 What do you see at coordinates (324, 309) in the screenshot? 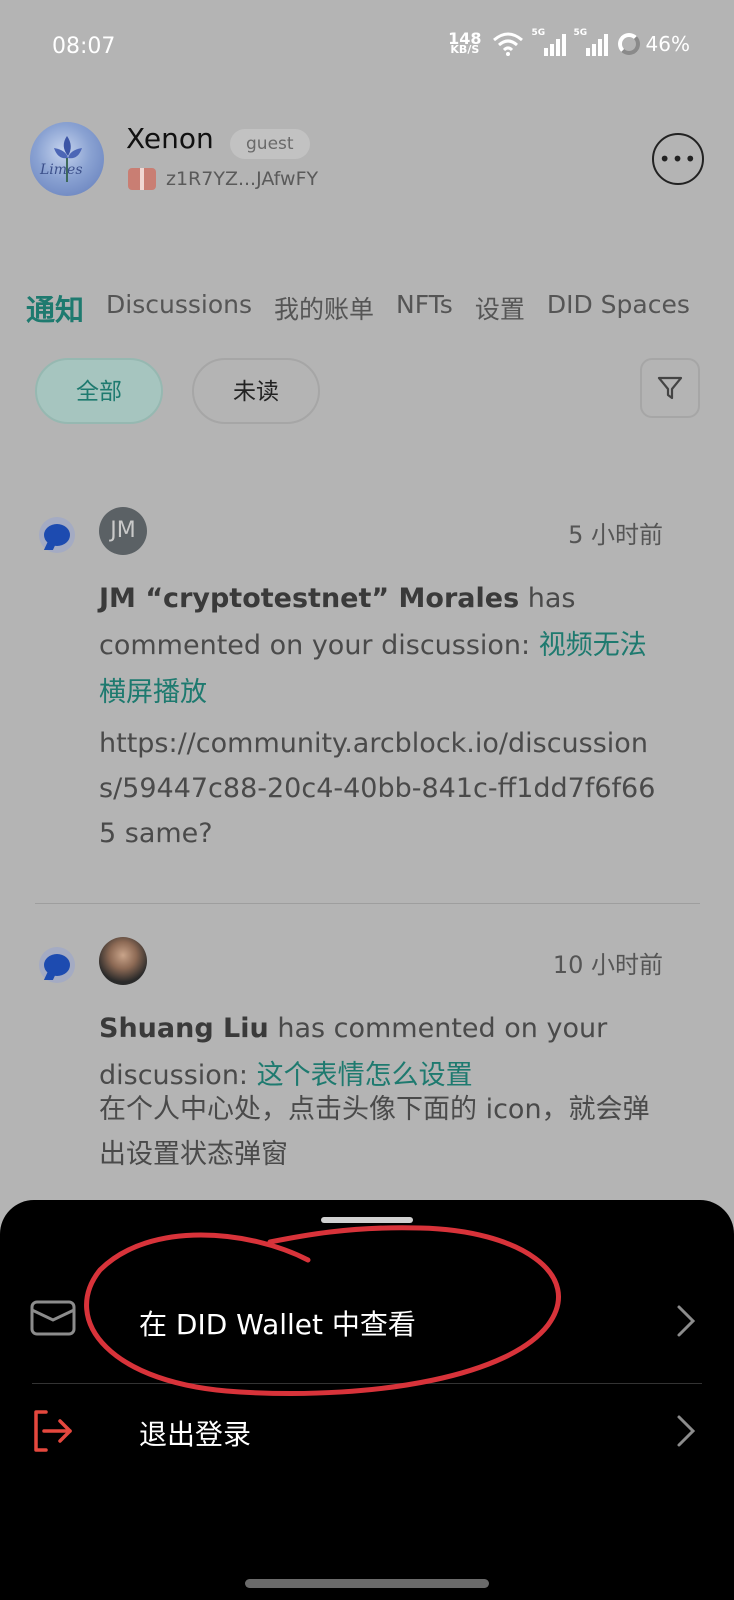
I see `tab-my-bills: 我的账单` at bounding box center [324, 309].